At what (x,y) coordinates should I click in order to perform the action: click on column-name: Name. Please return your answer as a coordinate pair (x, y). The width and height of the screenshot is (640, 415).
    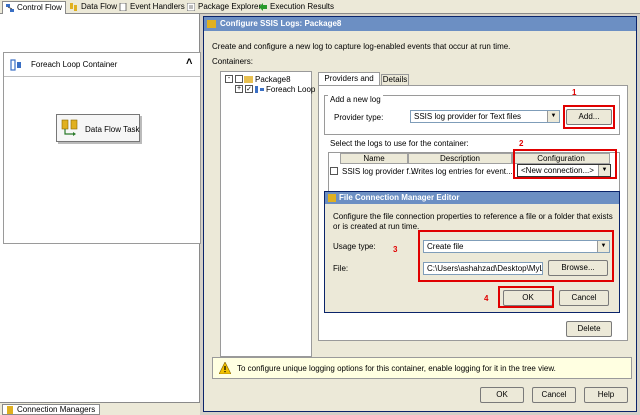
    Looking at the image, I should click on (374, 158).